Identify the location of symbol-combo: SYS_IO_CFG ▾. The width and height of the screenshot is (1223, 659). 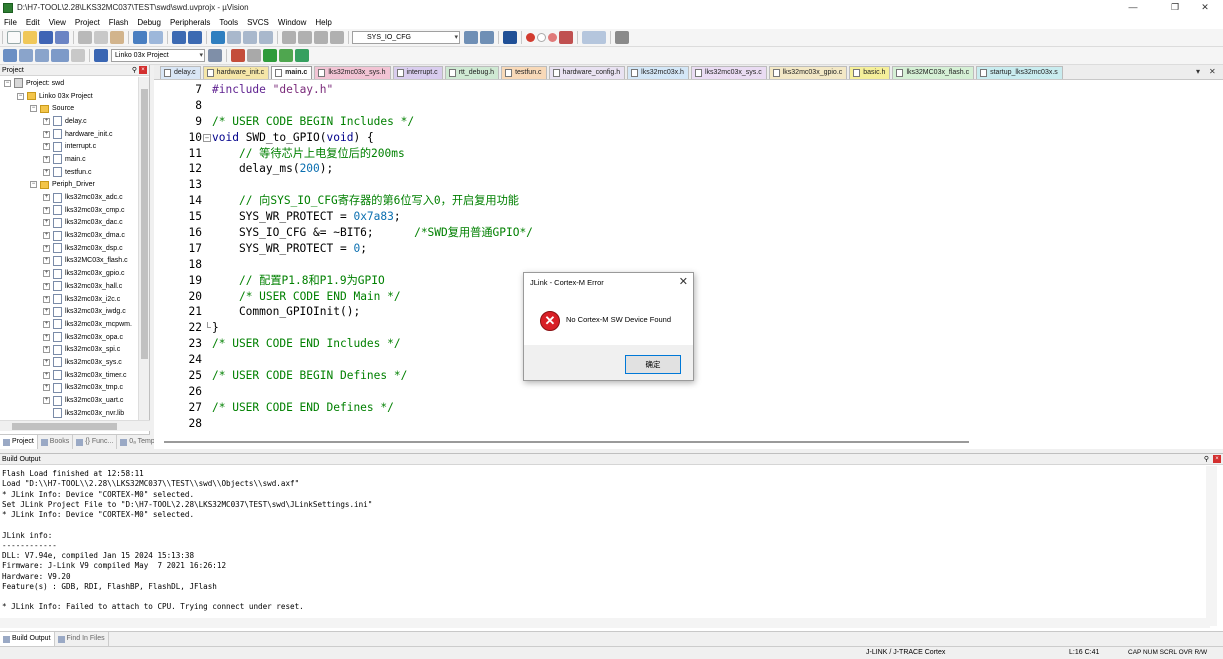
(406, 37).